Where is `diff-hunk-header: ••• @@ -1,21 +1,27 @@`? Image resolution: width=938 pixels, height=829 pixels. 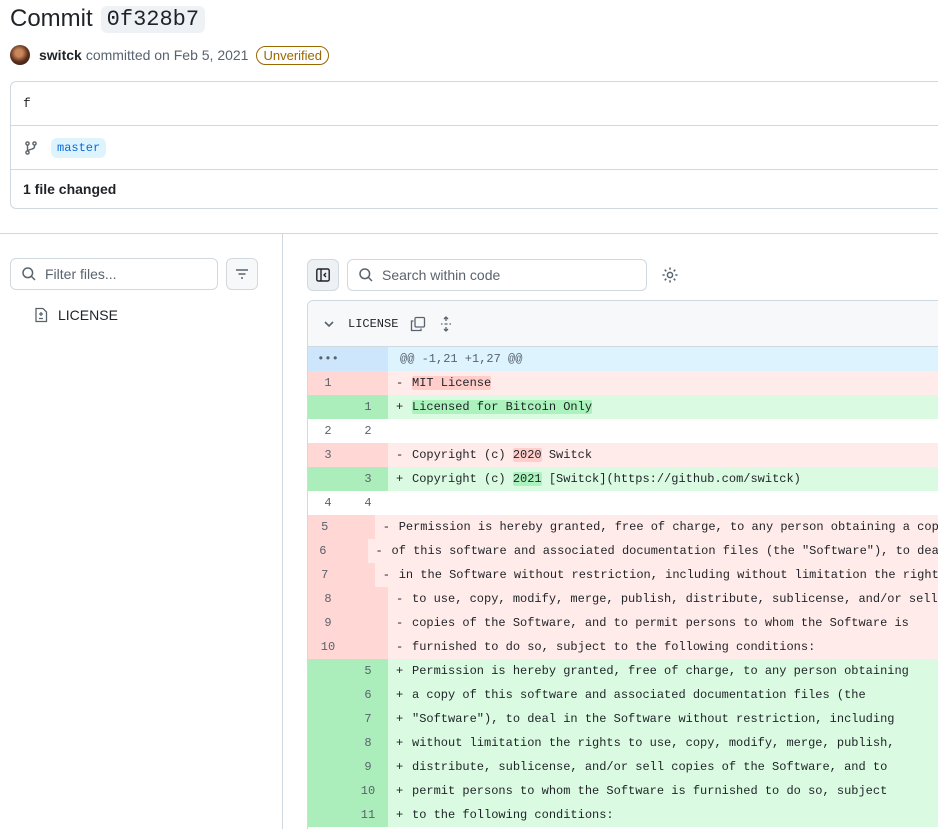 diff-hunk-header: ••• @@ -1,21 +1,27 @@ is located at coordinates (623, 359).